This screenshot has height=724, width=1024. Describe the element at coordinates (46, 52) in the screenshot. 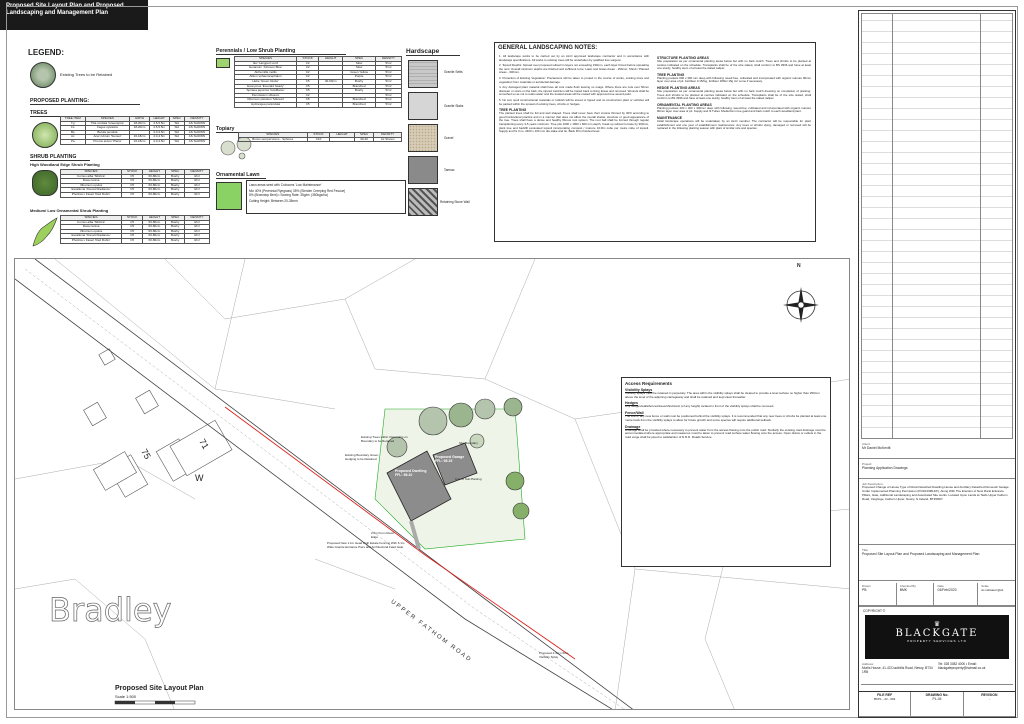

I see `legend-title: LEGEND:` at that location.